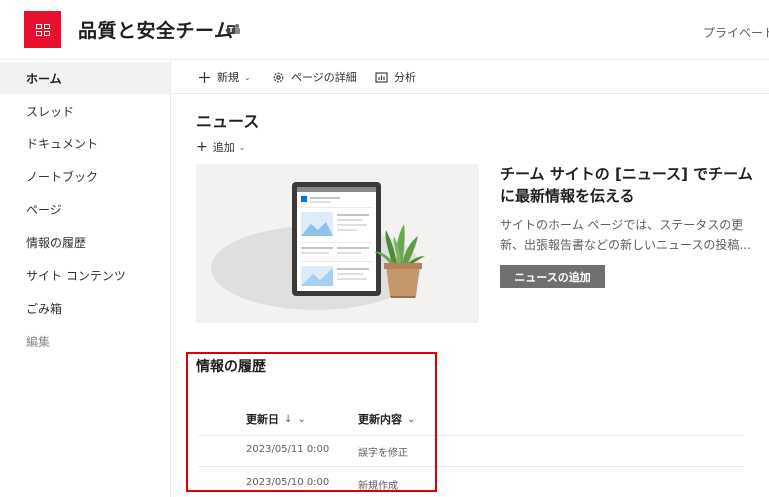 The height and width of the screenshot is (497, 769). Describe the element at coordinates (228, 121) in the screenshot. I see `news-section-title: ニュース` at that location.